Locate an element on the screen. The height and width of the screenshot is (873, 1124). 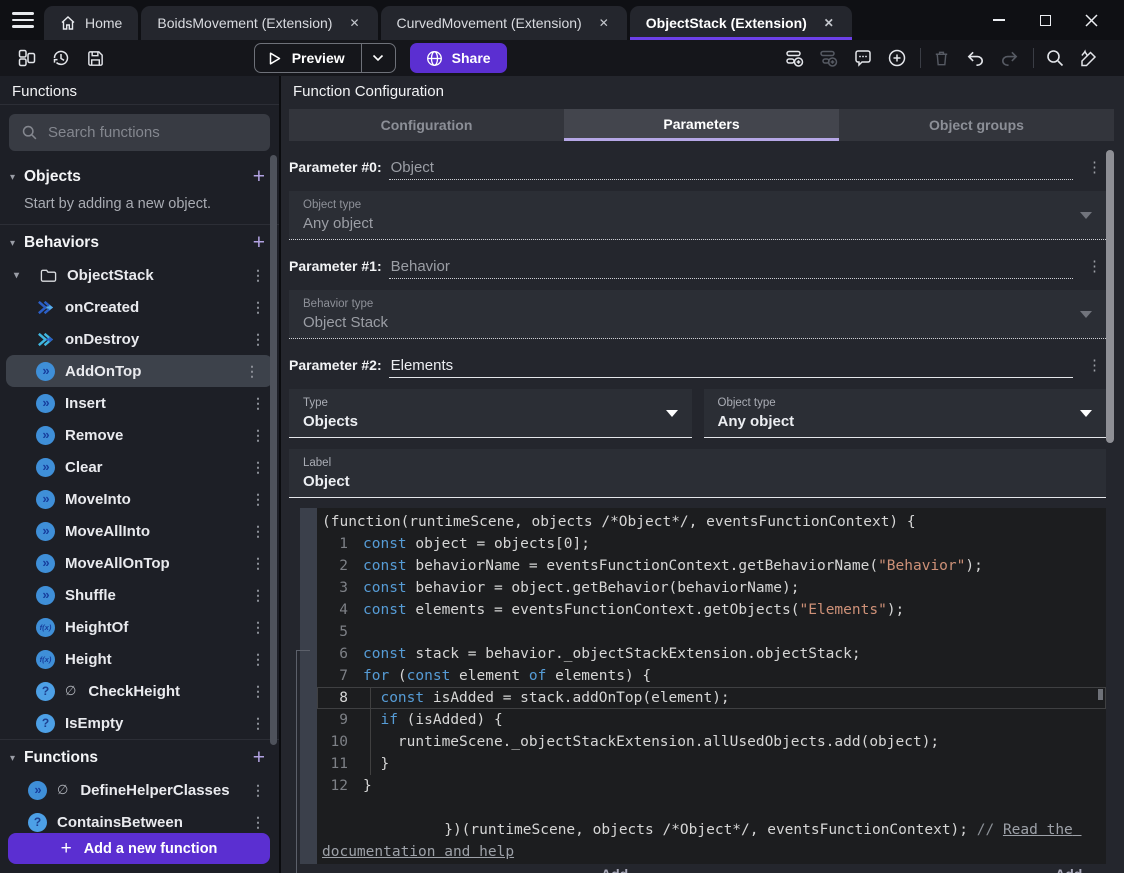
sidebar-item-height: f(x) Height ⋮ is located at coordinates (139, 659).